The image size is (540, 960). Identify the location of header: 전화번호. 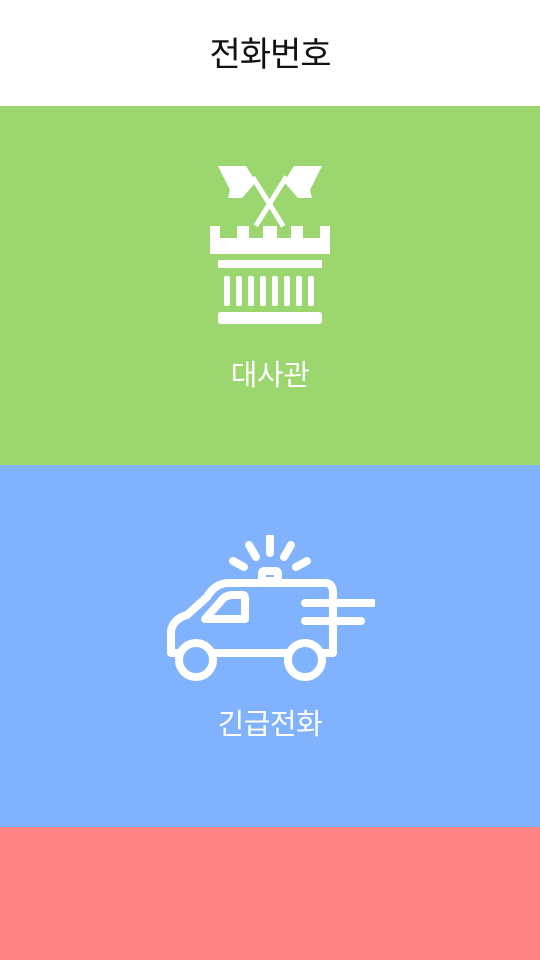
(270, 53).